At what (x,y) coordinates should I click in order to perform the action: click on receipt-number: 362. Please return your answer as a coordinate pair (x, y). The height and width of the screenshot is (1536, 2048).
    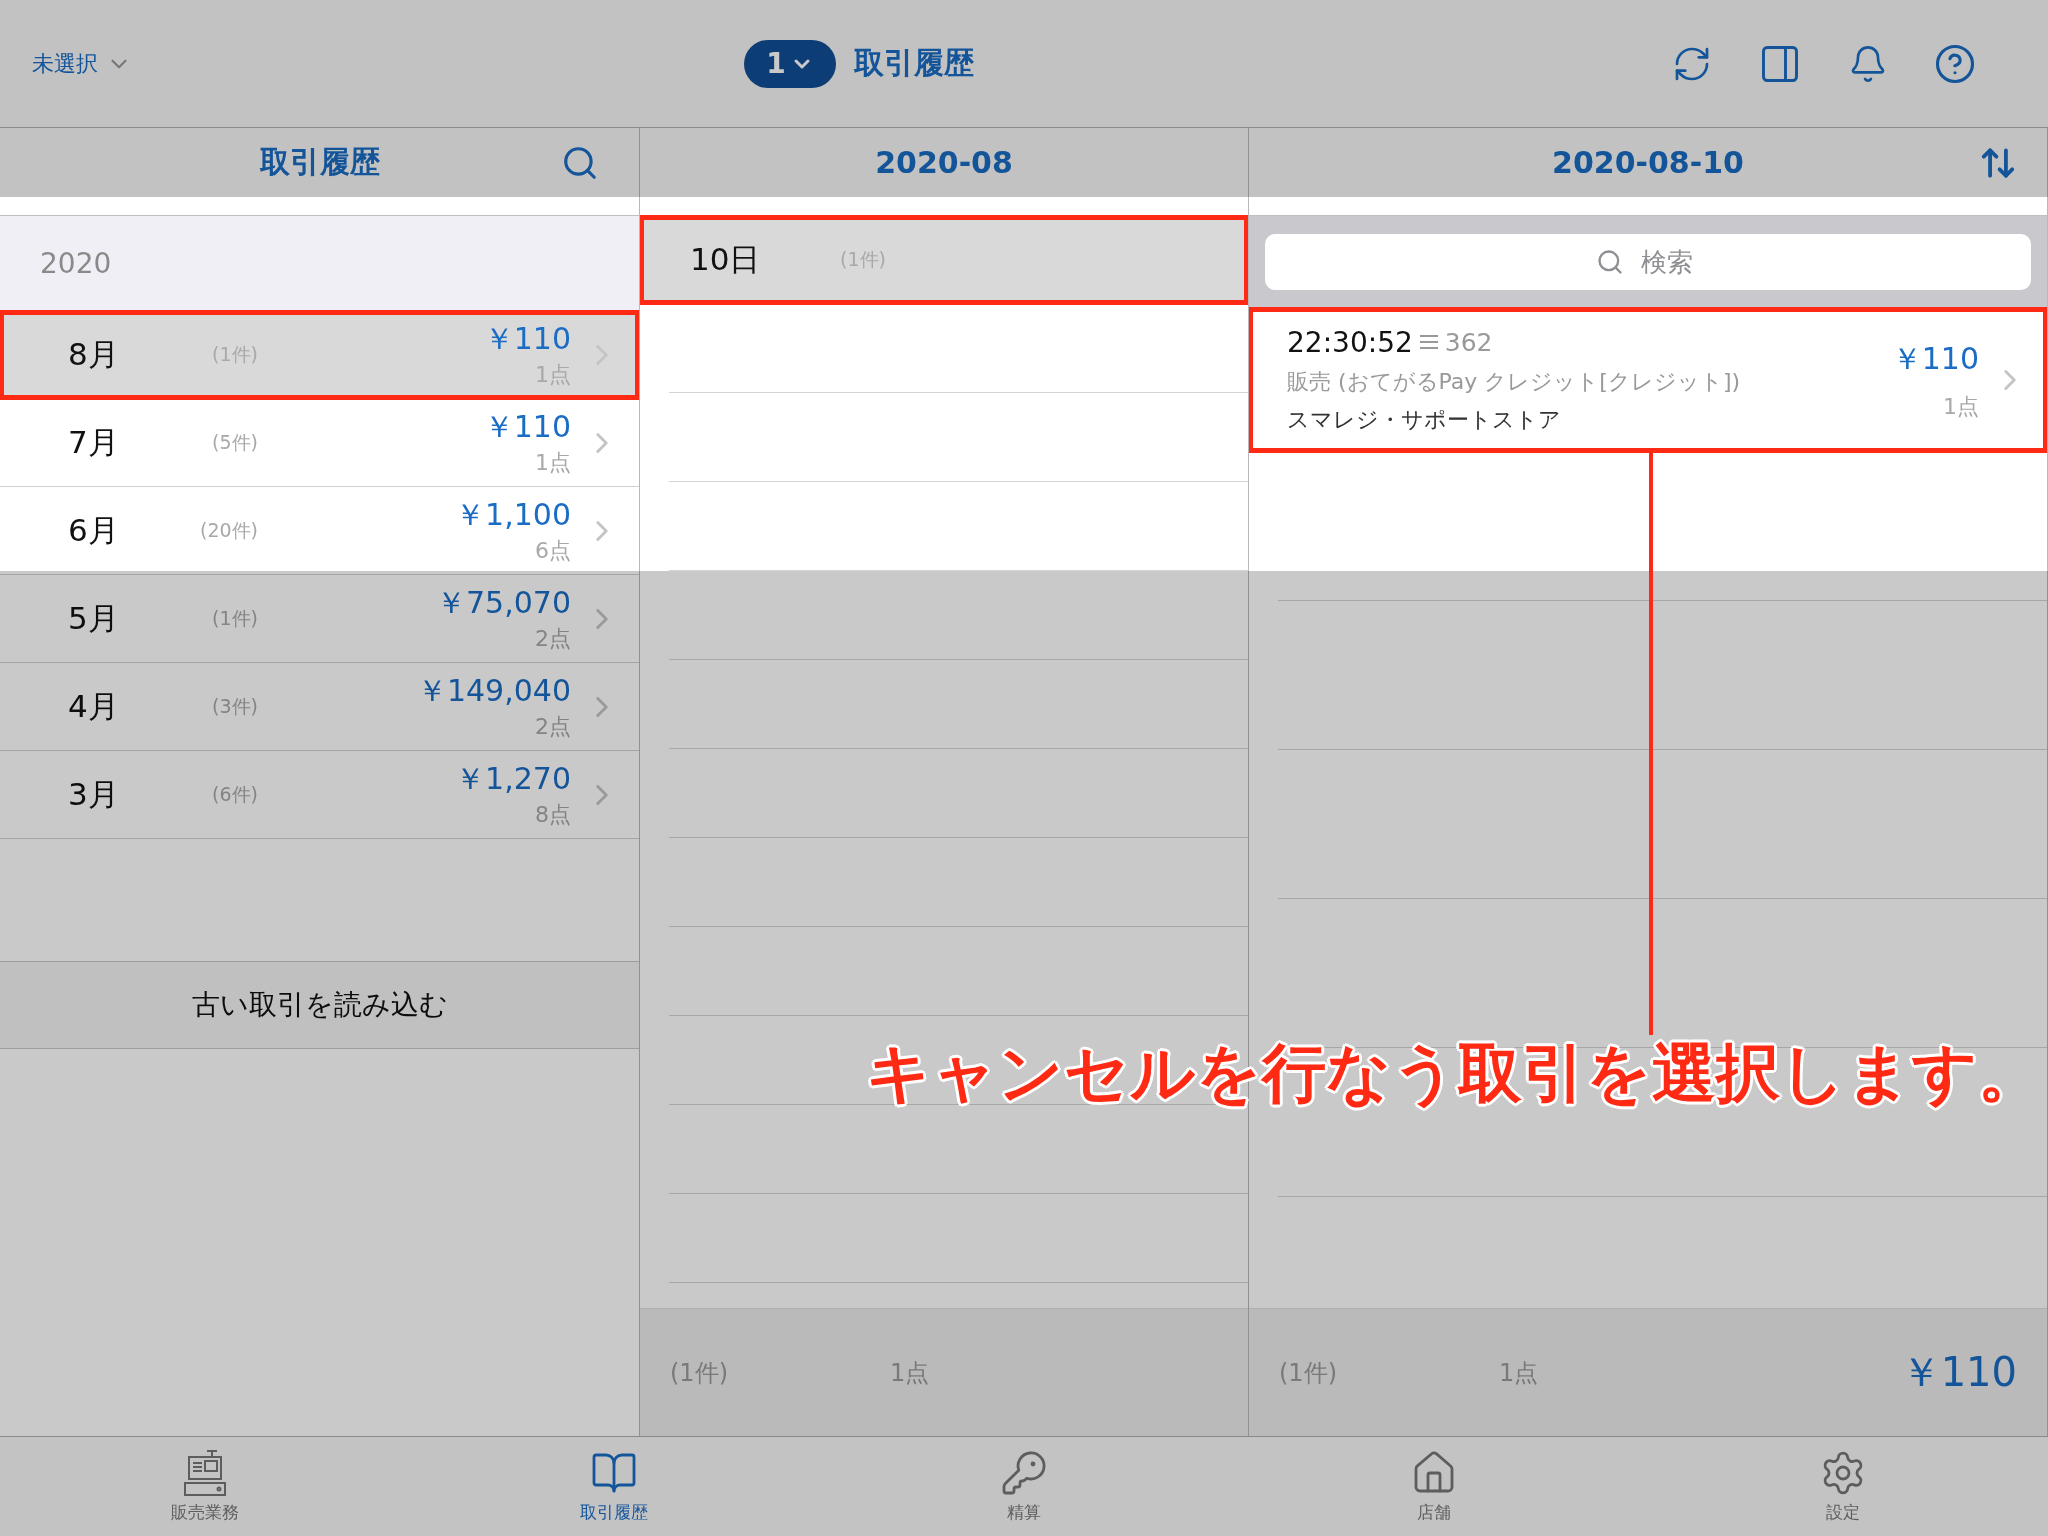
    Looking at the image, I should click on (1468, 342).